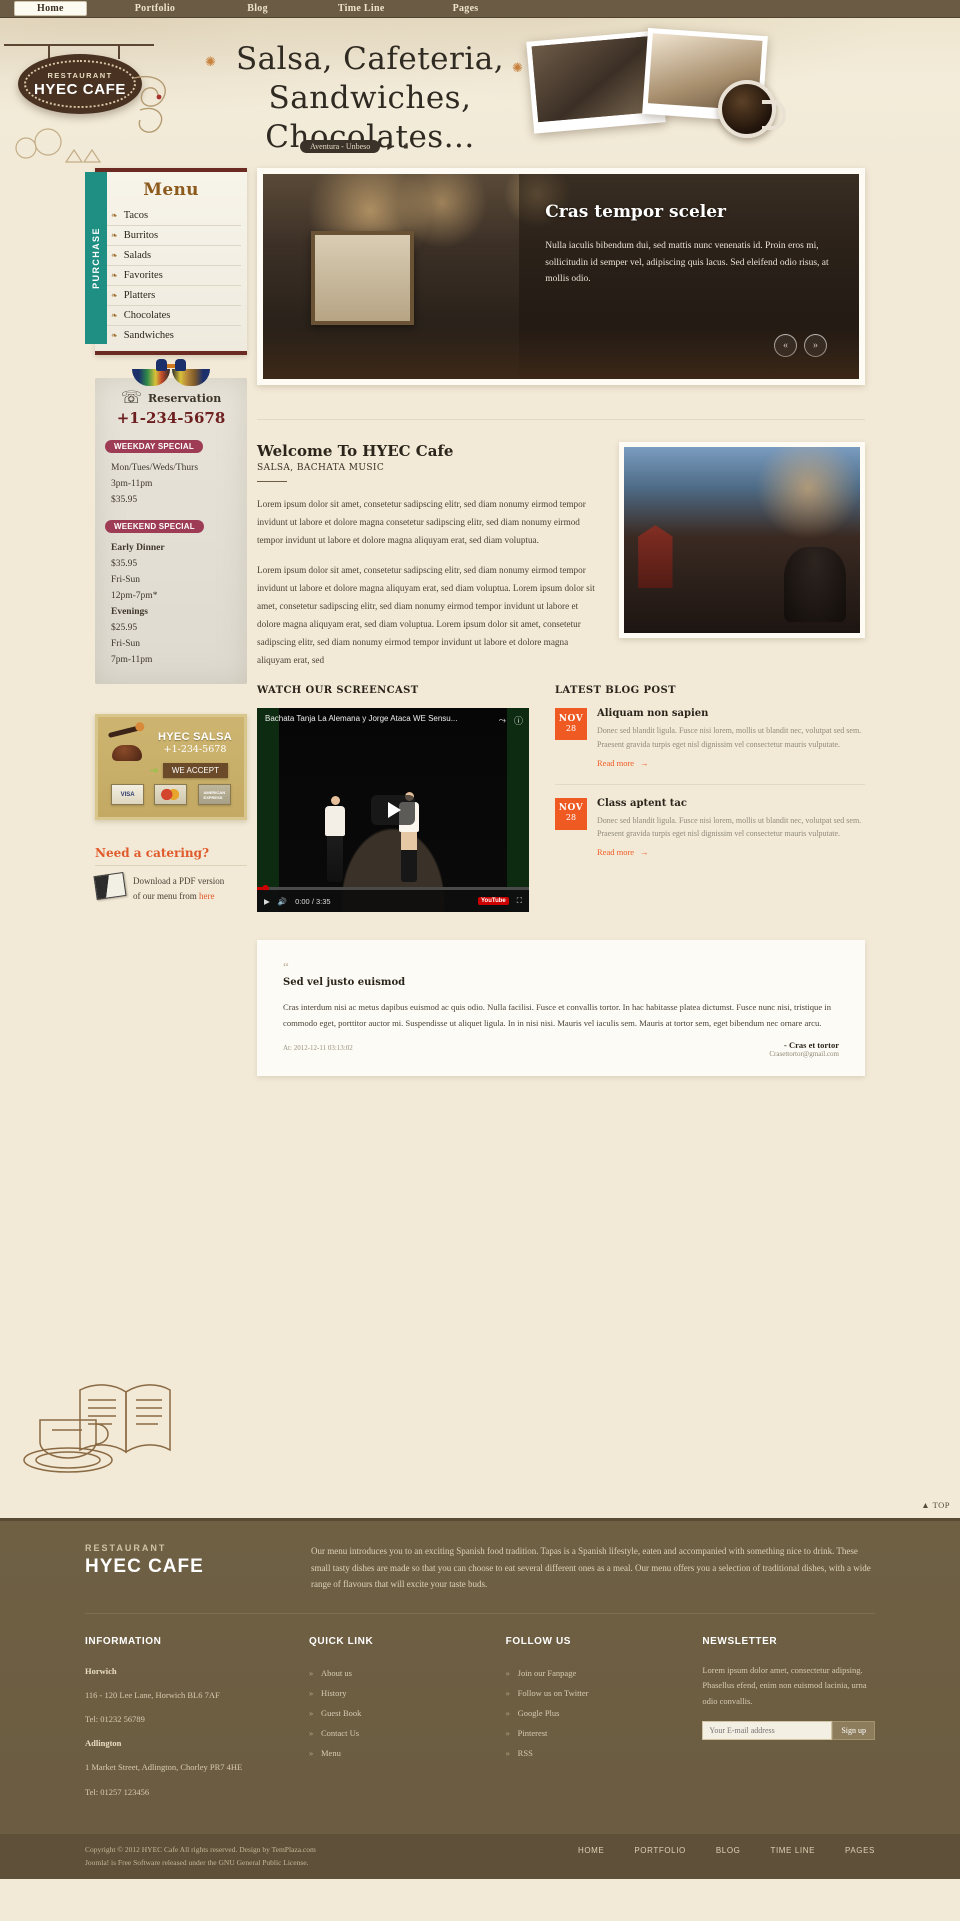 The width and height of the screenshot is (960, 1921). I want to click on purchase-tab: PURCHASE, so click(96, 258).